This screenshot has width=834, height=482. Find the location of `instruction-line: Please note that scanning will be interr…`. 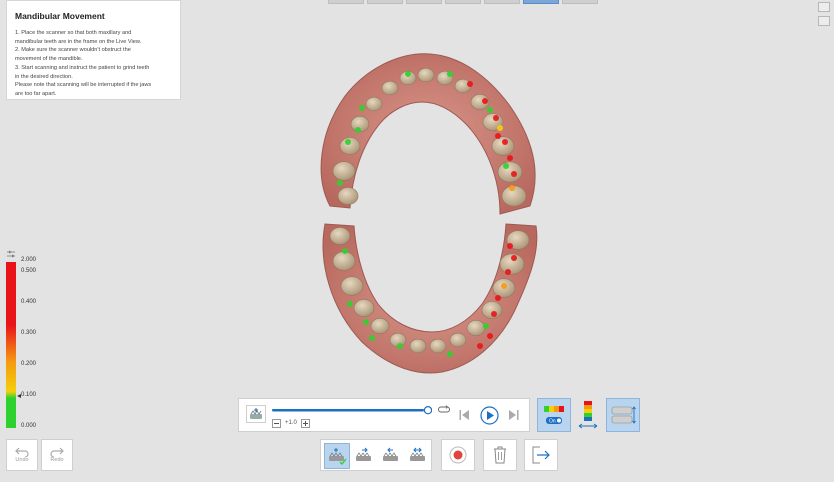

instruction-line: Please note that scanning will be interr… is located at coordinates (83, 85).